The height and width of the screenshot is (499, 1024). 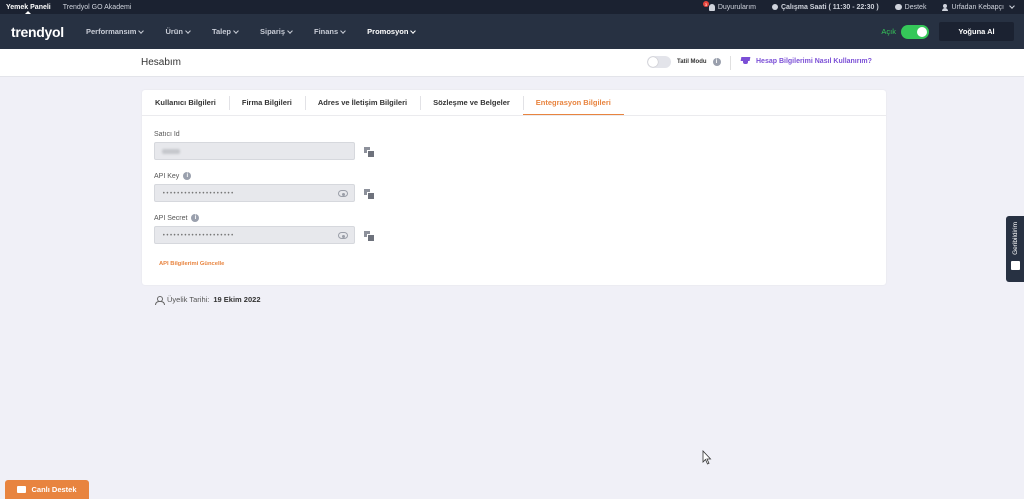 I want to click on masked-value, so click(x=171, y=151).